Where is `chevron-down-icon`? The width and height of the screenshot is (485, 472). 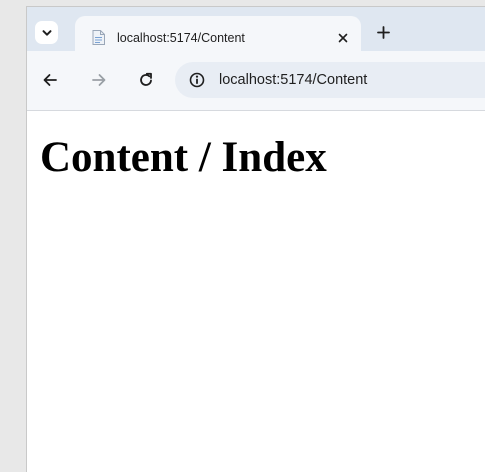
chevron-down-icon is located at coordinates (46, 32).